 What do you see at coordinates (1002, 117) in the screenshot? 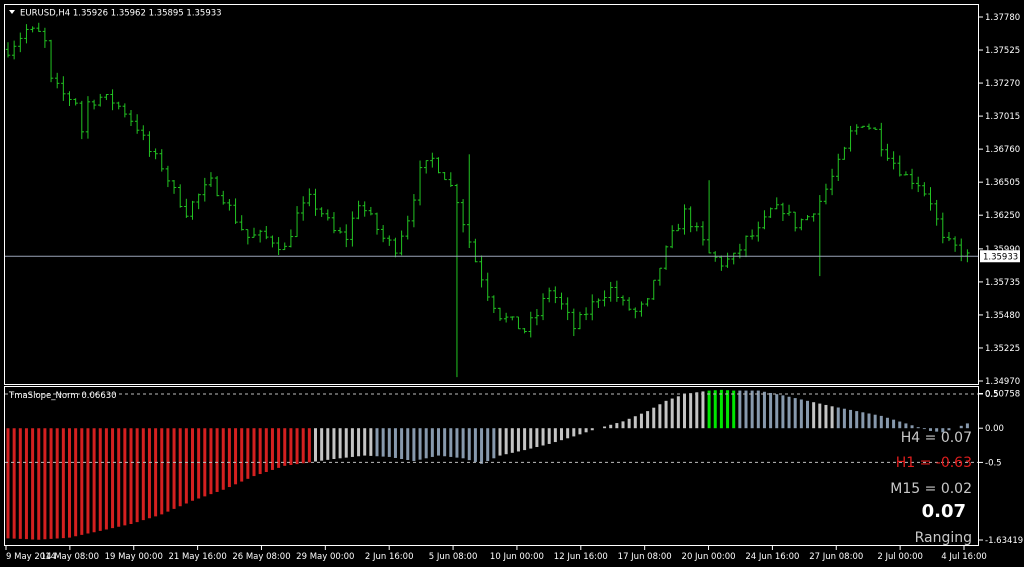
I see `price-axis-label: 1.37015` at bounding box center [1002, 117].